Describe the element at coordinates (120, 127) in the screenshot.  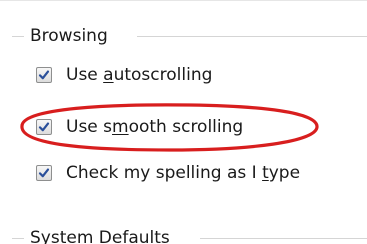
I see `access-key: m` at that location.